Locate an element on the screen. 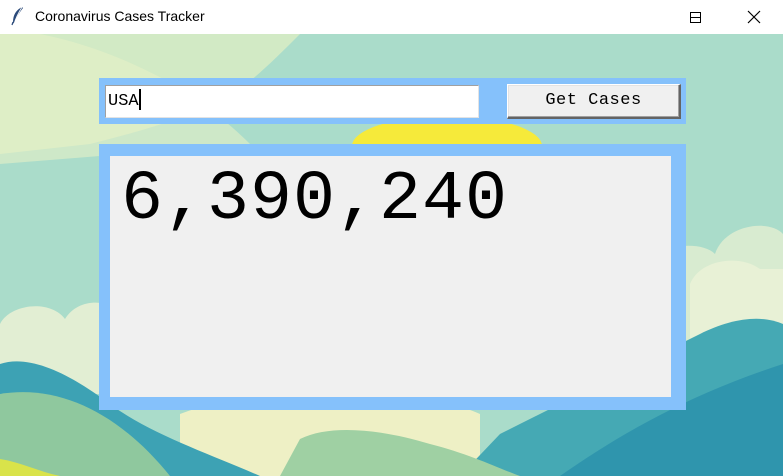 This screenshot has width=783, height=476. maximize-icon is located at coordinates (695, 17).